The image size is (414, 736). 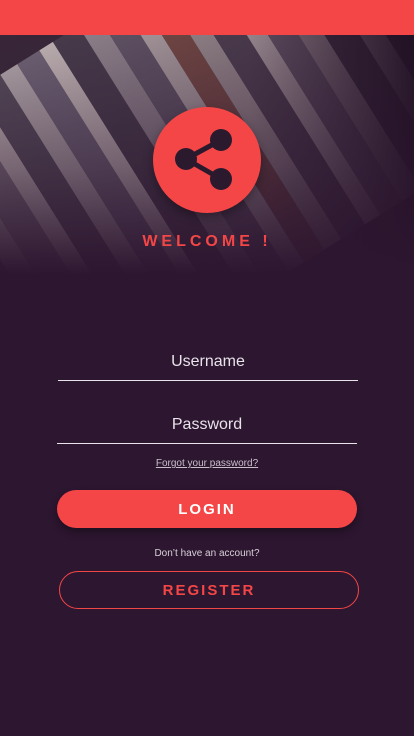 What do you see at coordinates (209, 590) in the screenshot?
I see `register-button: REGISTER` at bounding box center [209, 590].